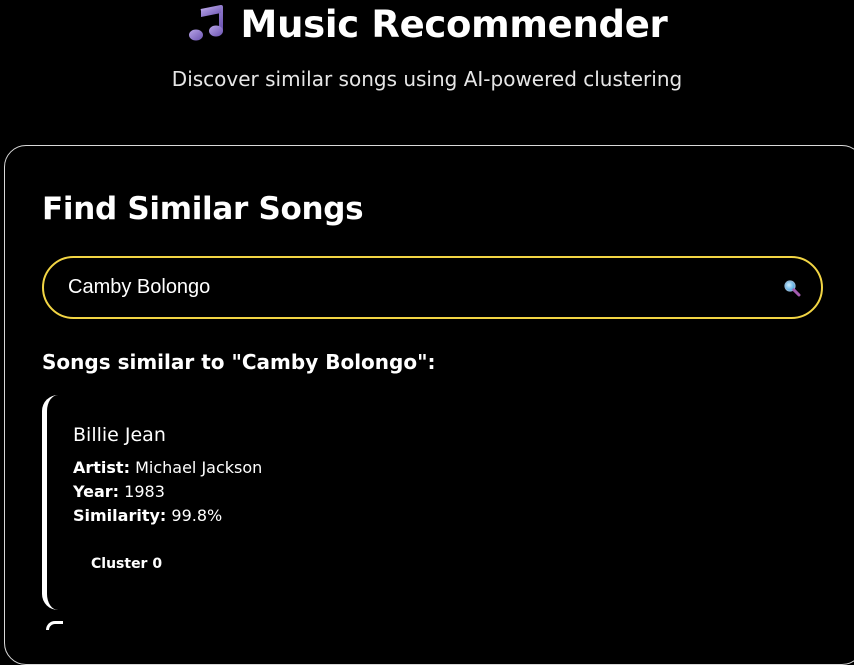  Describe the element at coordinates (199, 467) in the screenshot. I see `artist-value: Michael Jackson` at that location.